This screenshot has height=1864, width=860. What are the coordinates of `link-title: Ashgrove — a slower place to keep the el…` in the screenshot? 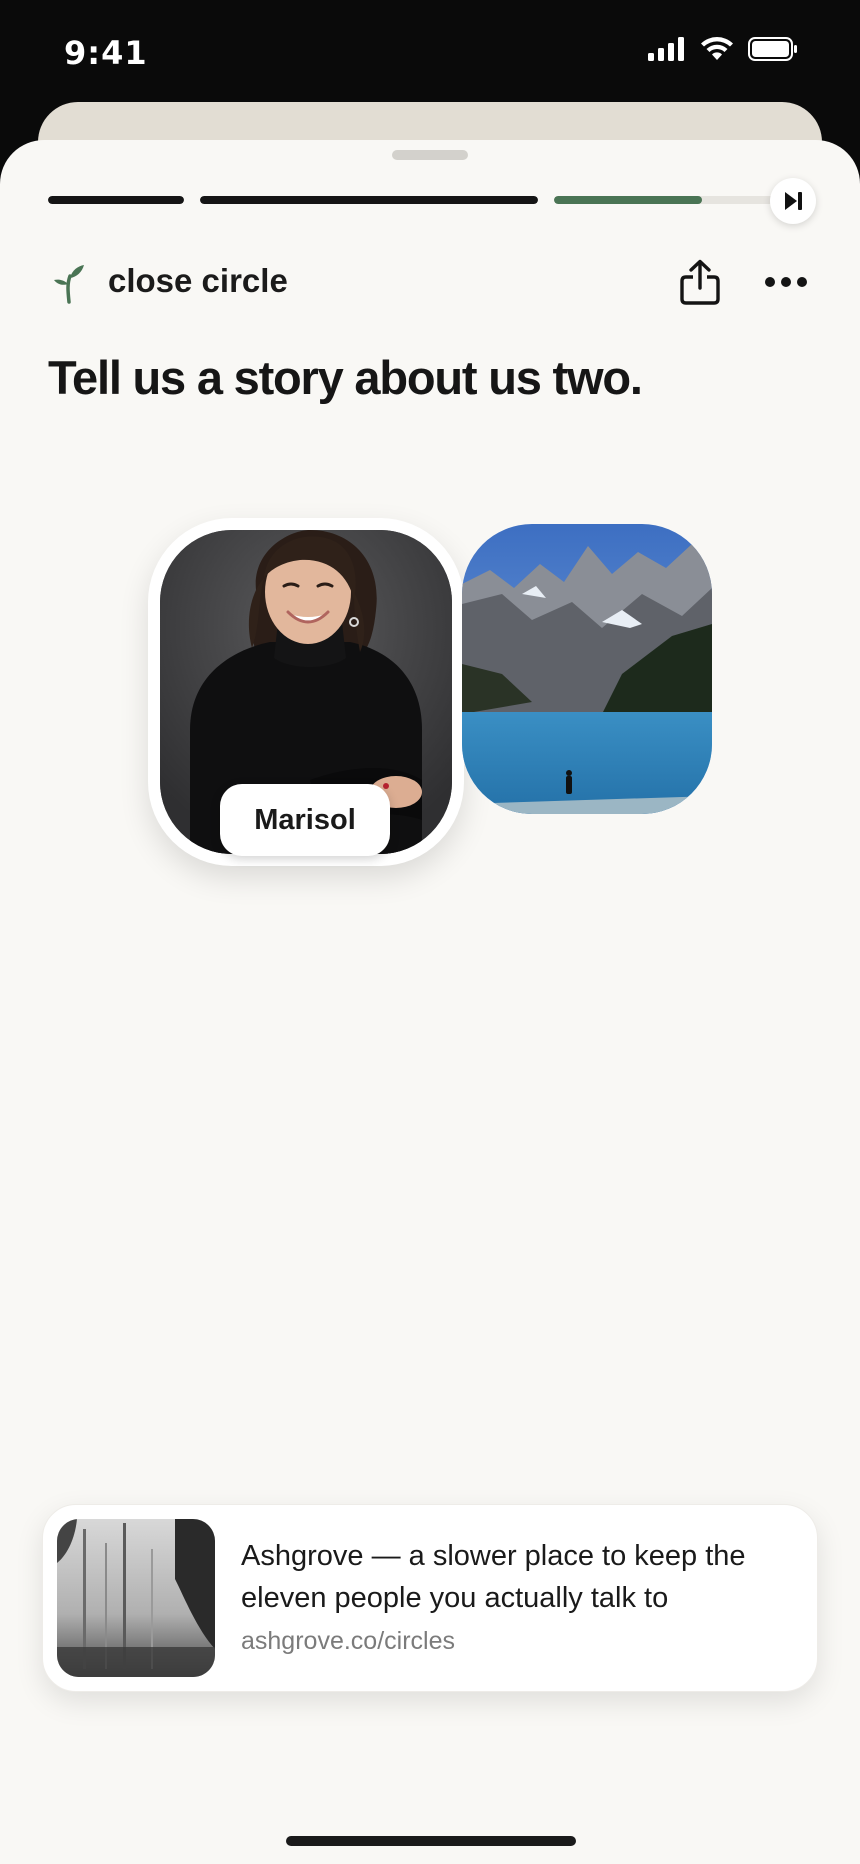 It's located at (493, 1577).